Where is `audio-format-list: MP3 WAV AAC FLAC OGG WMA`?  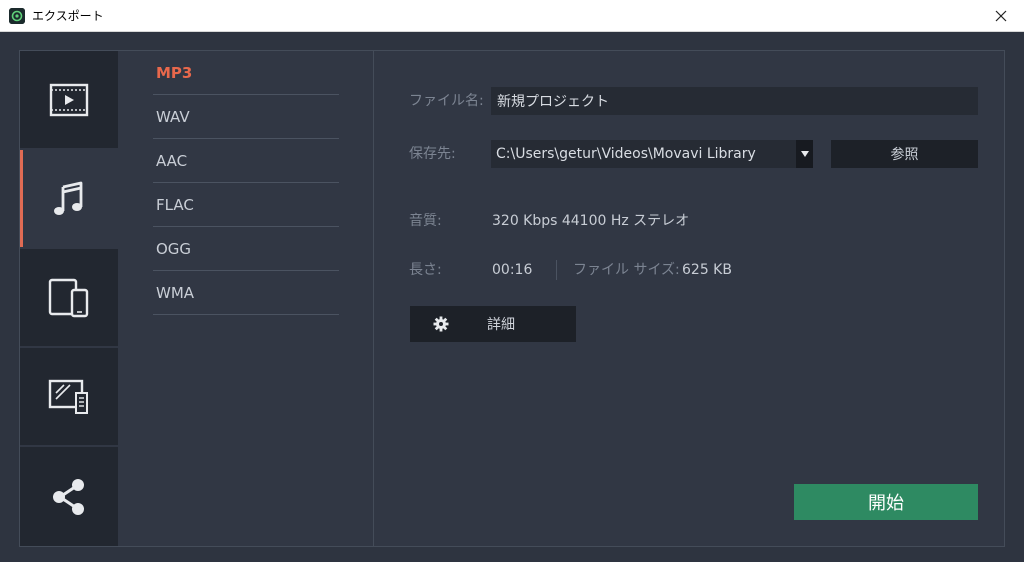 audio-format-list: MP3 WAV AAC FLAC OGG WMA is located at coordinates (246, 183).